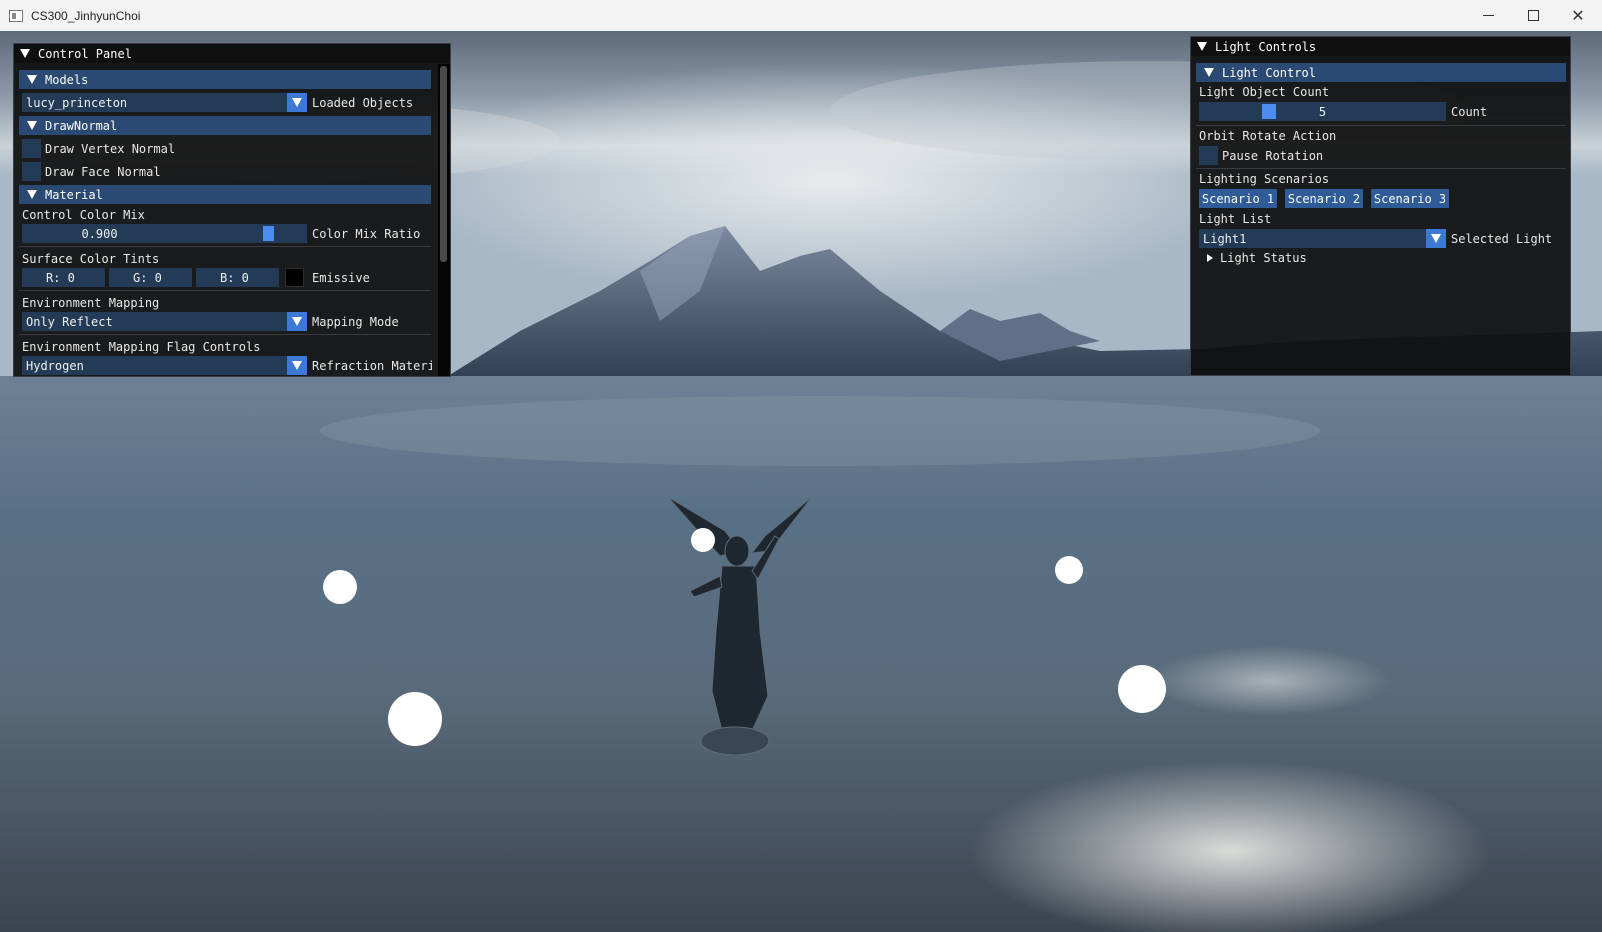  I want to click on draw-vertex-normal-label: Draw Vertex Normal, so click(110, 149).